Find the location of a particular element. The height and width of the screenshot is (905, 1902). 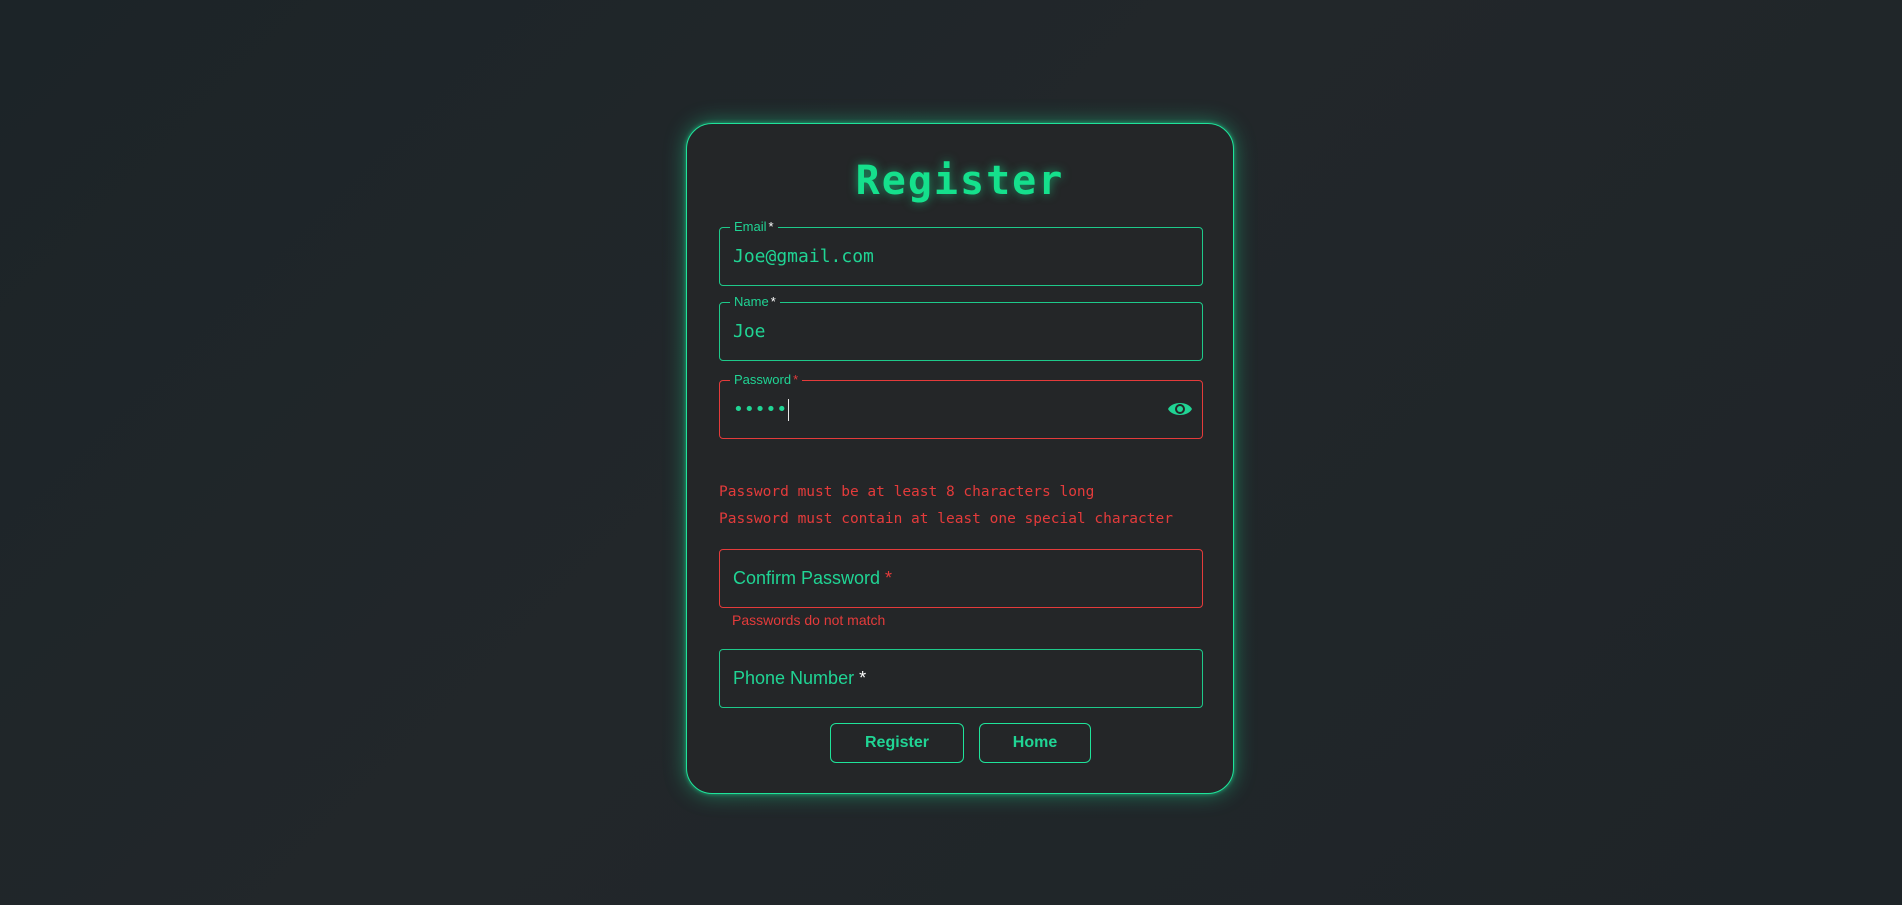

home-button: Home is located at coordinates (1035, 743).